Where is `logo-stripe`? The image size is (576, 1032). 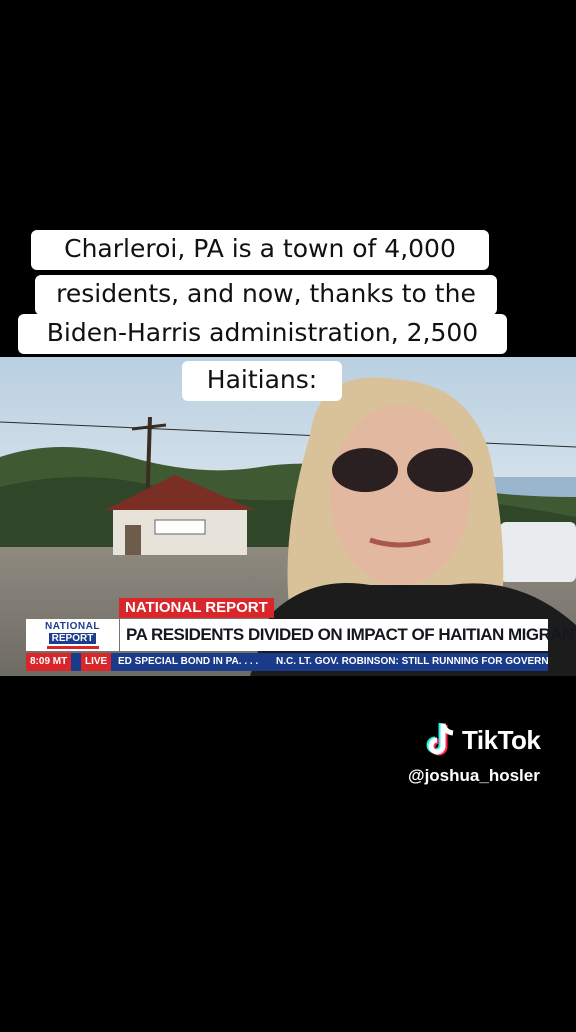
logo-stripe is located at coordinates (72, 647).